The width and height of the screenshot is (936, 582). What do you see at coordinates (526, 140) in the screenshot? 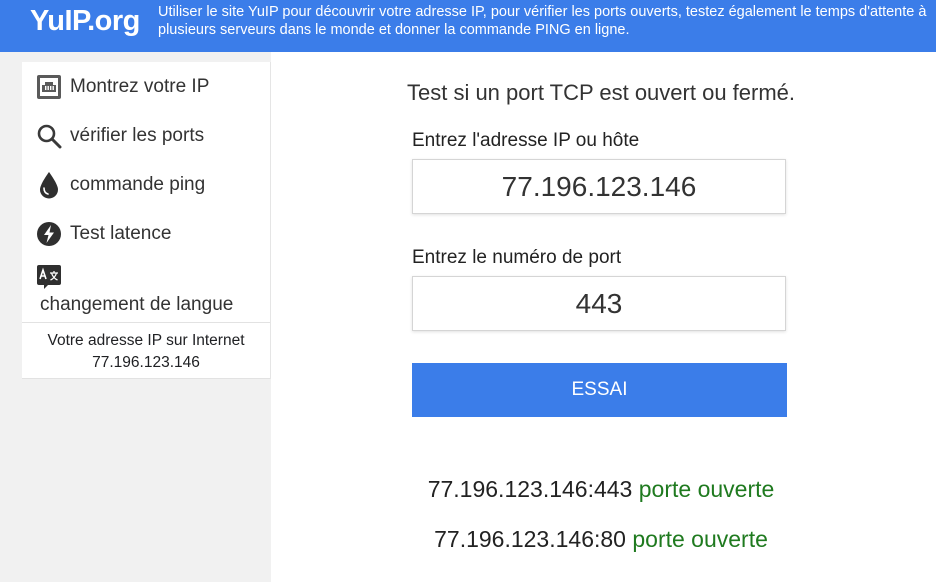
I see `host-label: Entrez l'adresse IP ou hôte` at bounding box center [526, 140].